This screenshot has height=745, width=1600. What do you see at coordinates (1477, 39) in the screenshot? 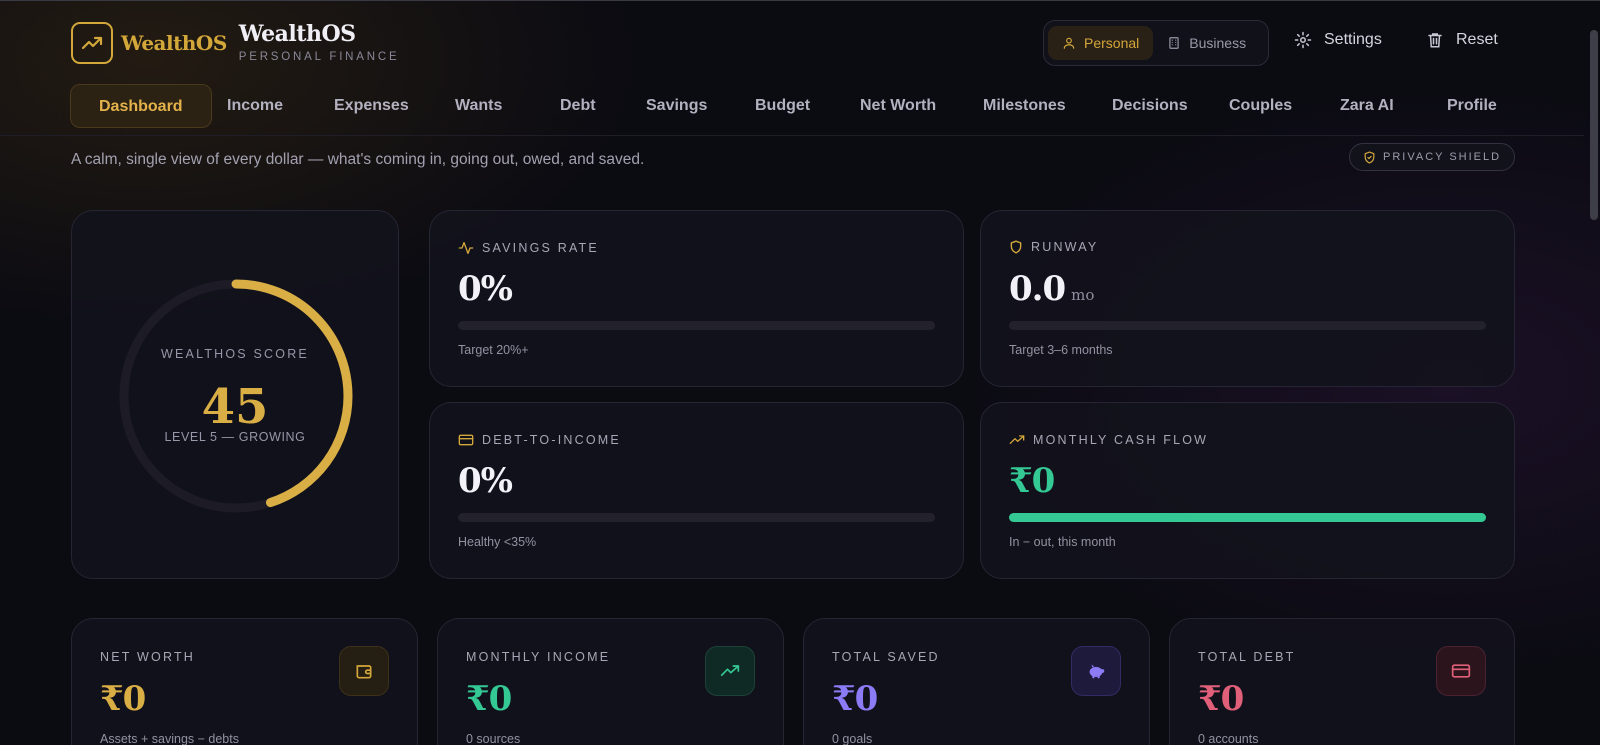
I see `reset-label: Reset` at bounding box center [1477, 39].